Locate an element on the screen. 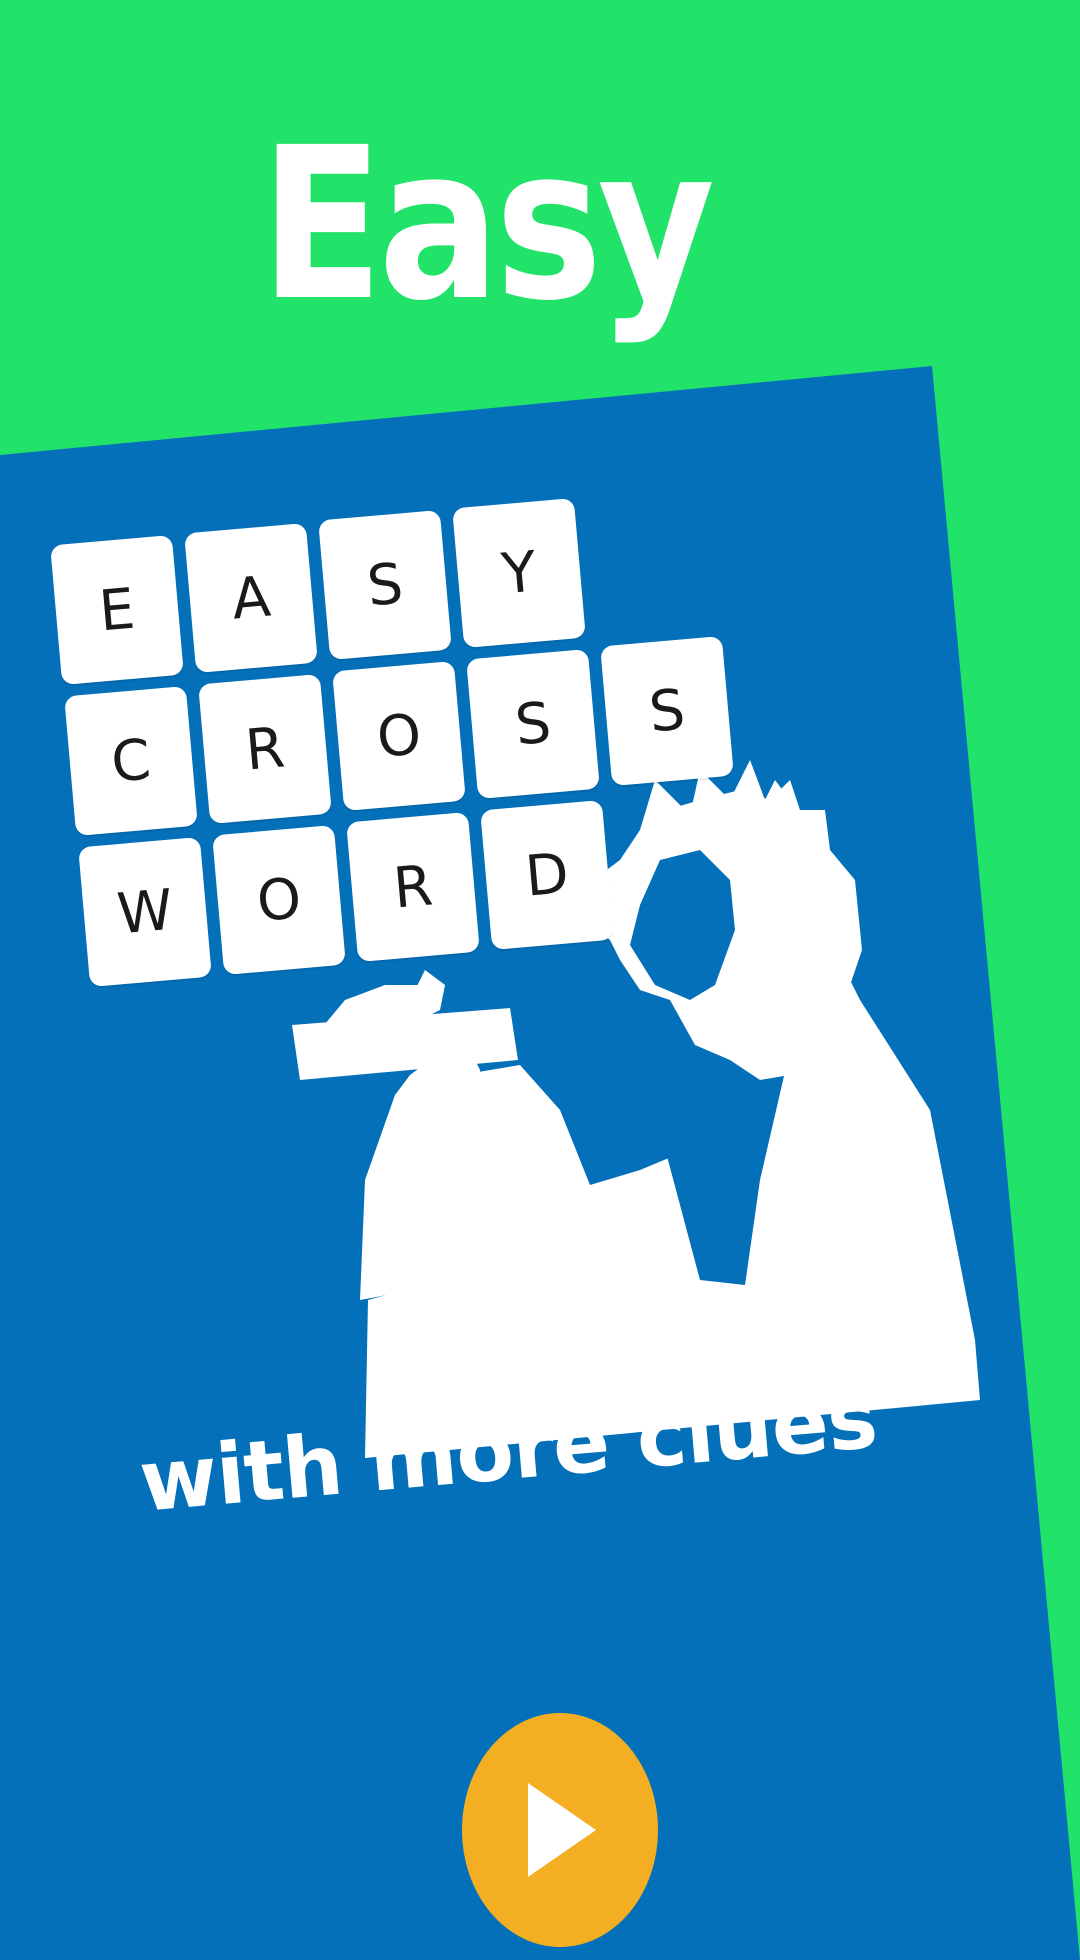 The width and height of the screenshot is (1080, 1960). play-button is located at coordinates (560, 1830).